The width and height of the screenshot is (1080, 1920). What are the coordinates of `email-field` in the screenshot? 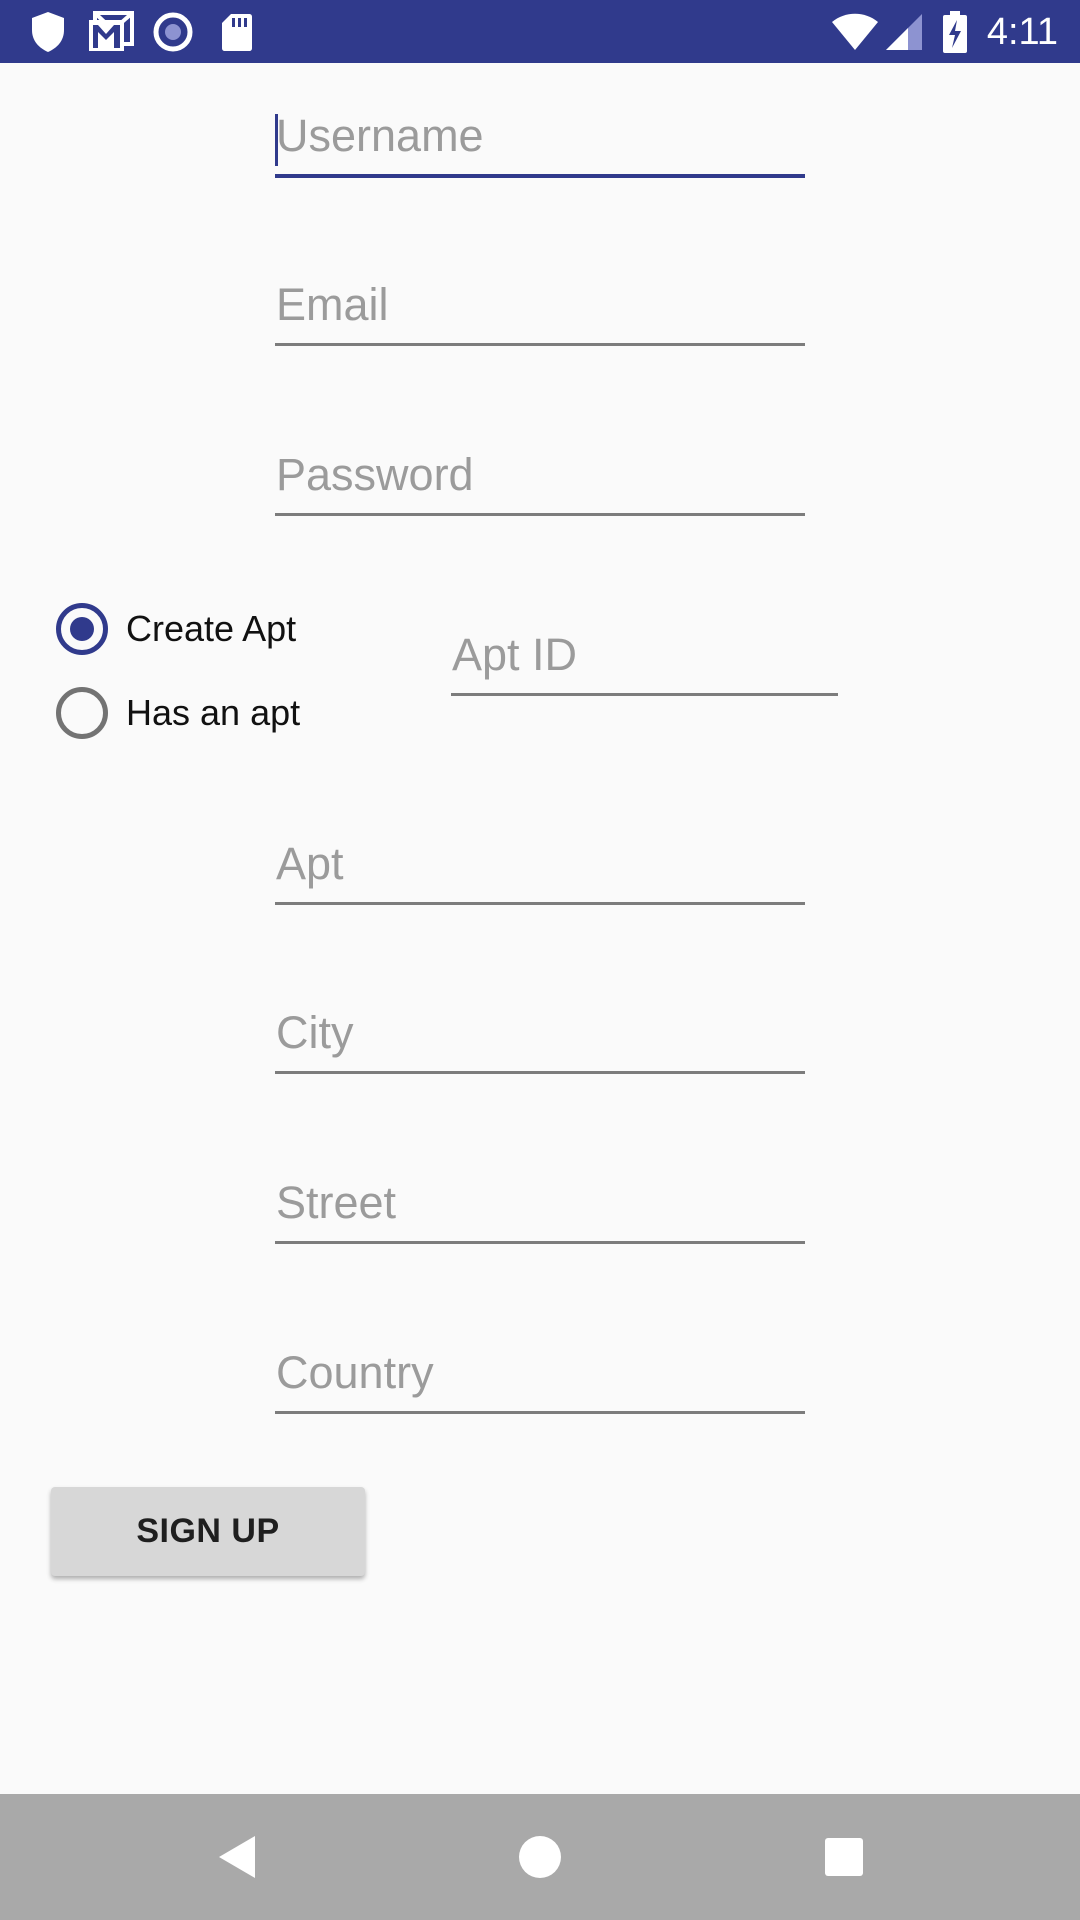 It's located at (540, 306).